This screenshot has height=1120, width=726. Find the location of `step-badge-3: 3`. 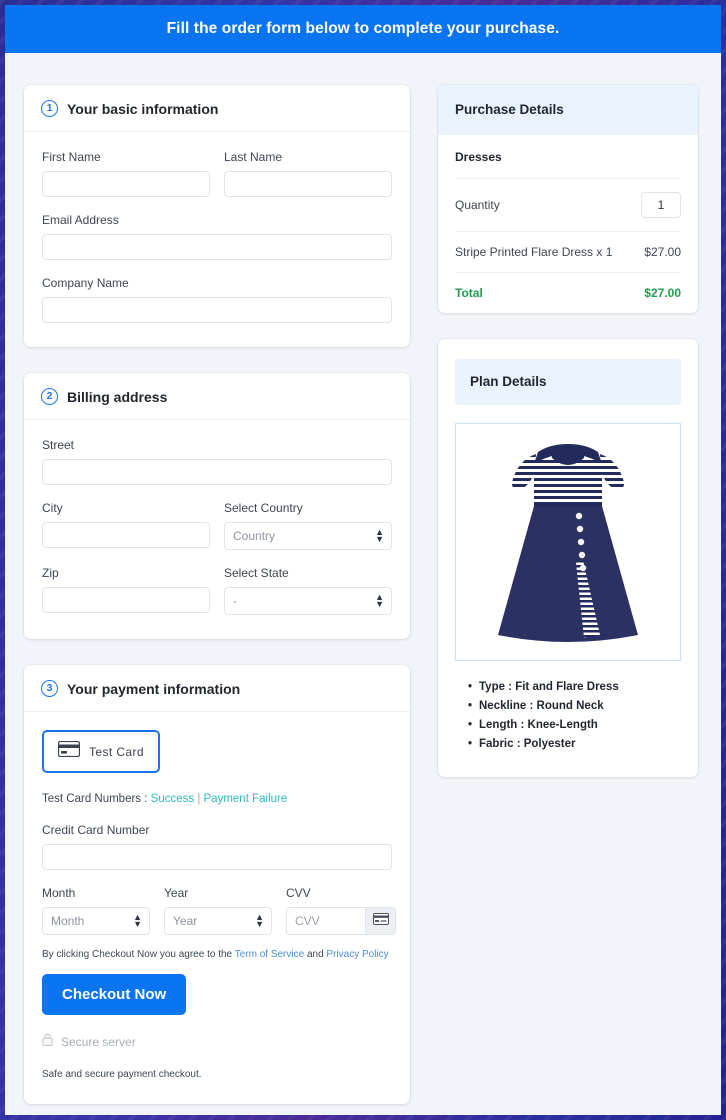

step-badge-3: 3 is located at coordinates (49, 688).